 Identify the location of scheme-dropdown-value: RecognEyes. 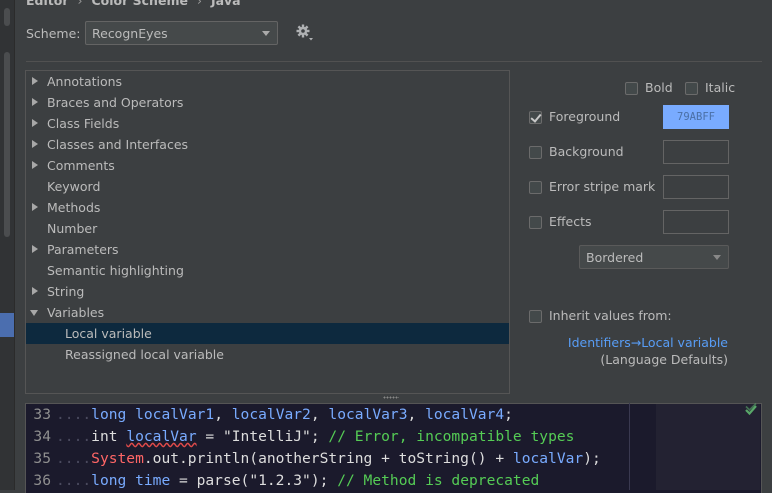
(130, 33).